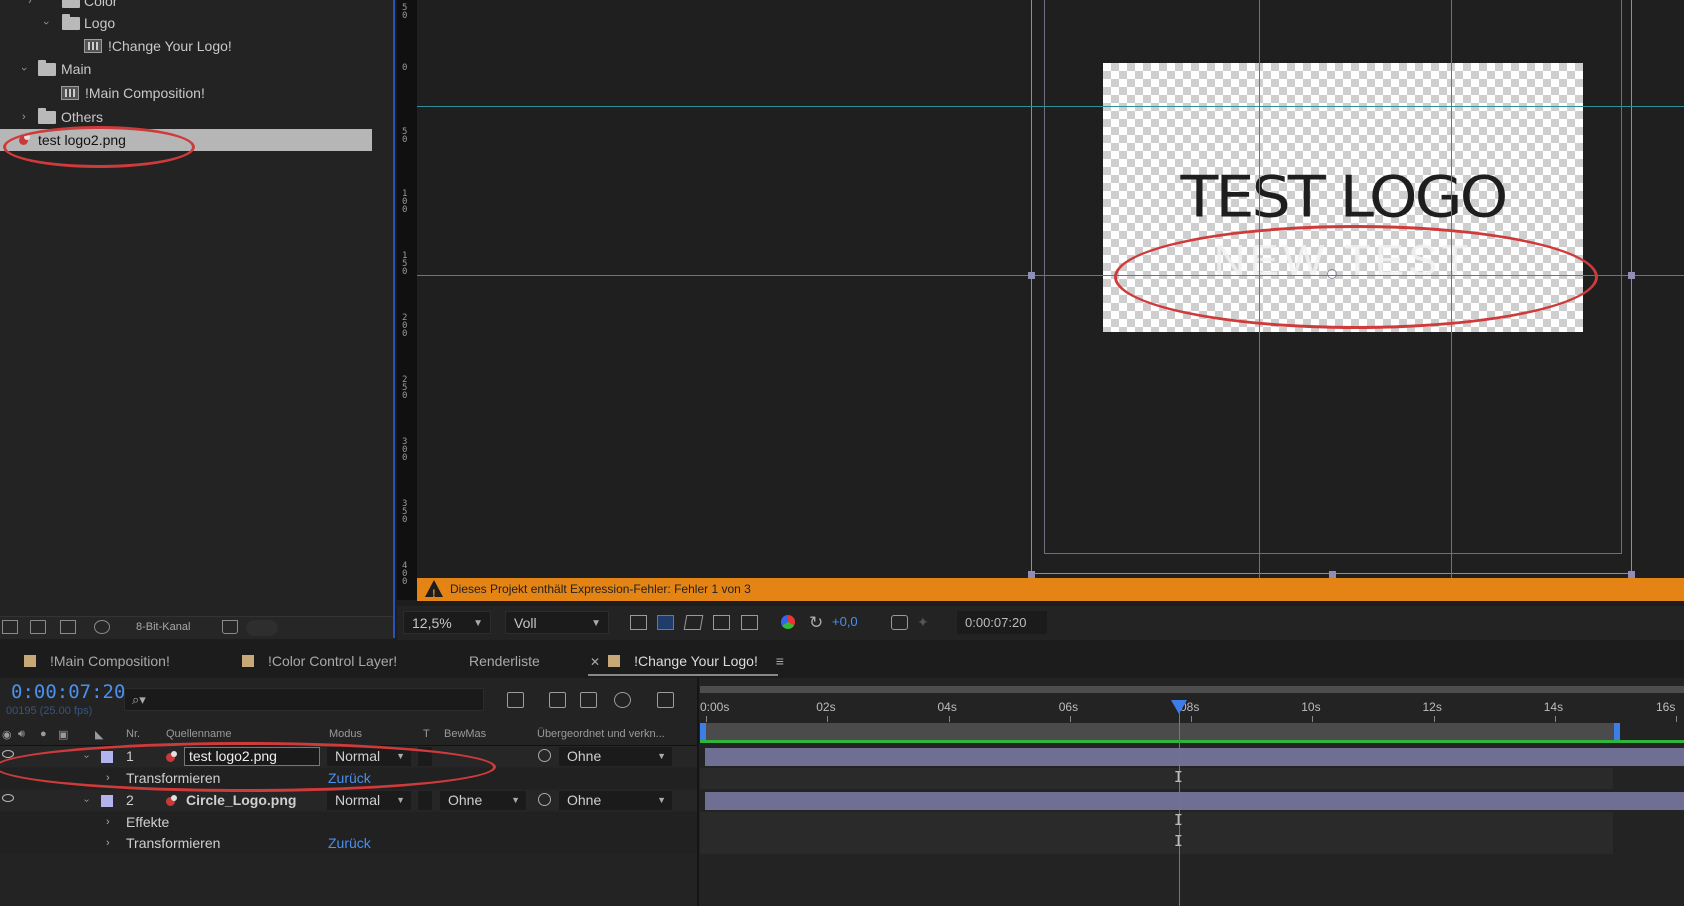 The width and height of the screenshot is (1684, 906). I want to click on project-item-change-your-logo: !Change Your Logo!, so click(186, 46).